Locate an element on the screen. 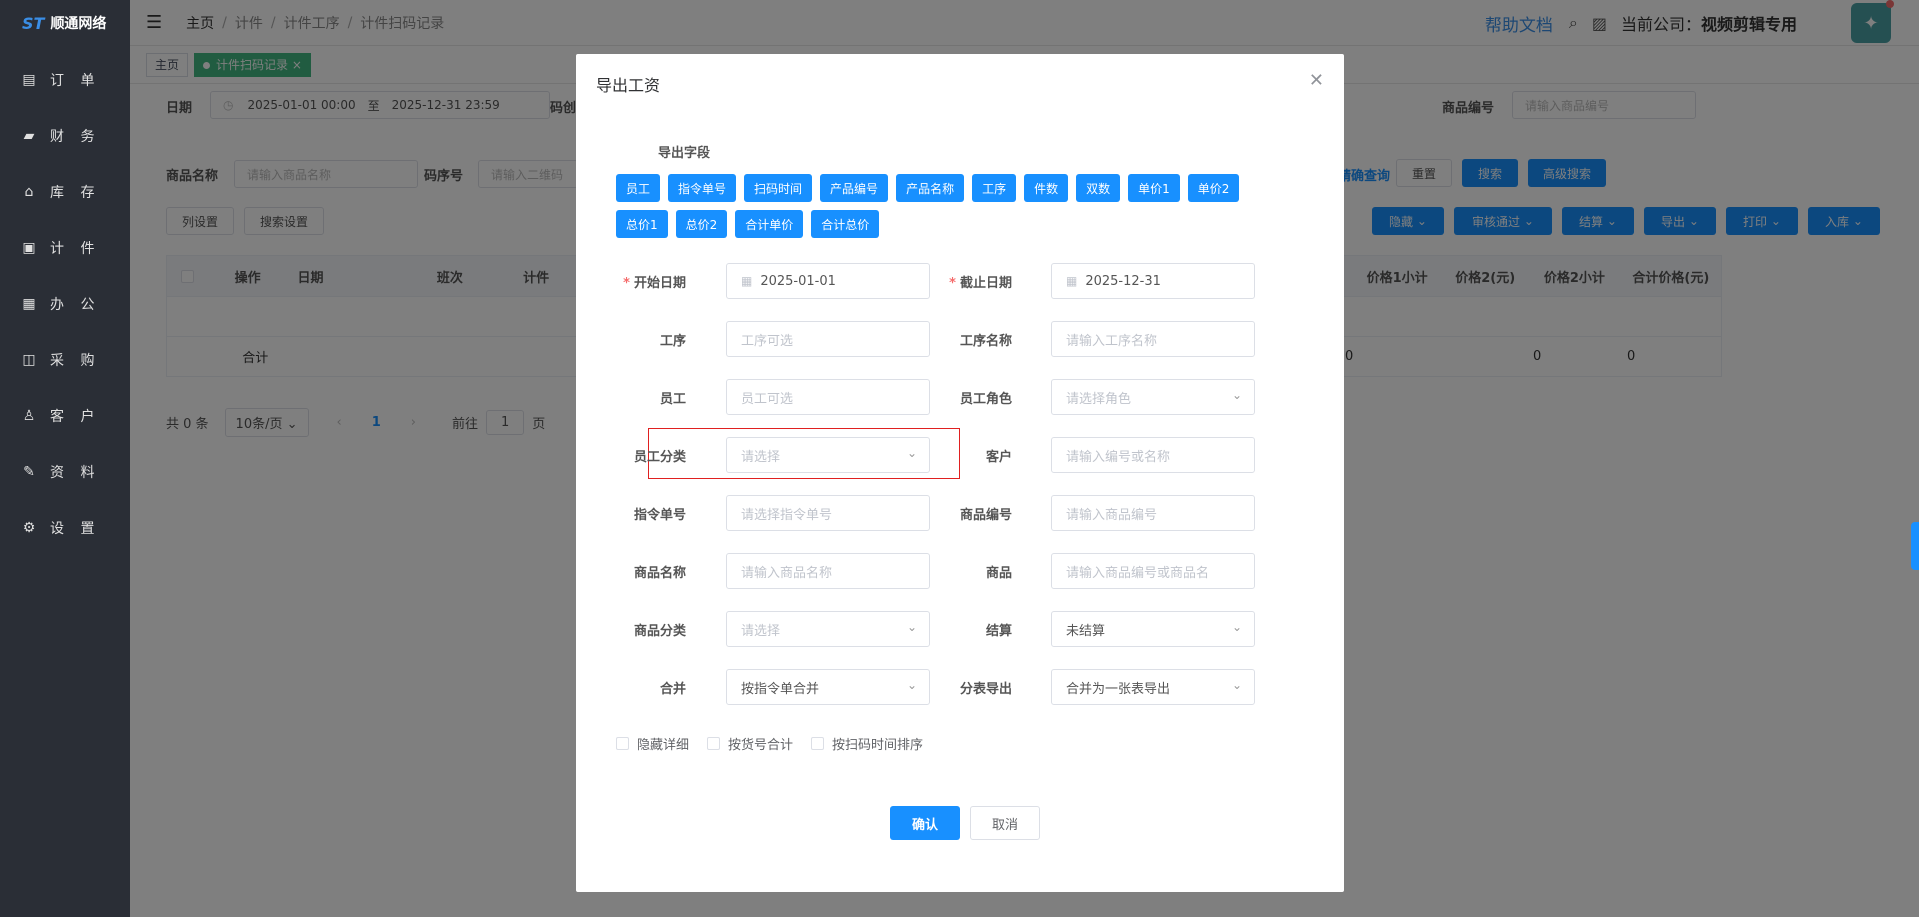  employee-label: 员工 is located at coordinates (672, 399).